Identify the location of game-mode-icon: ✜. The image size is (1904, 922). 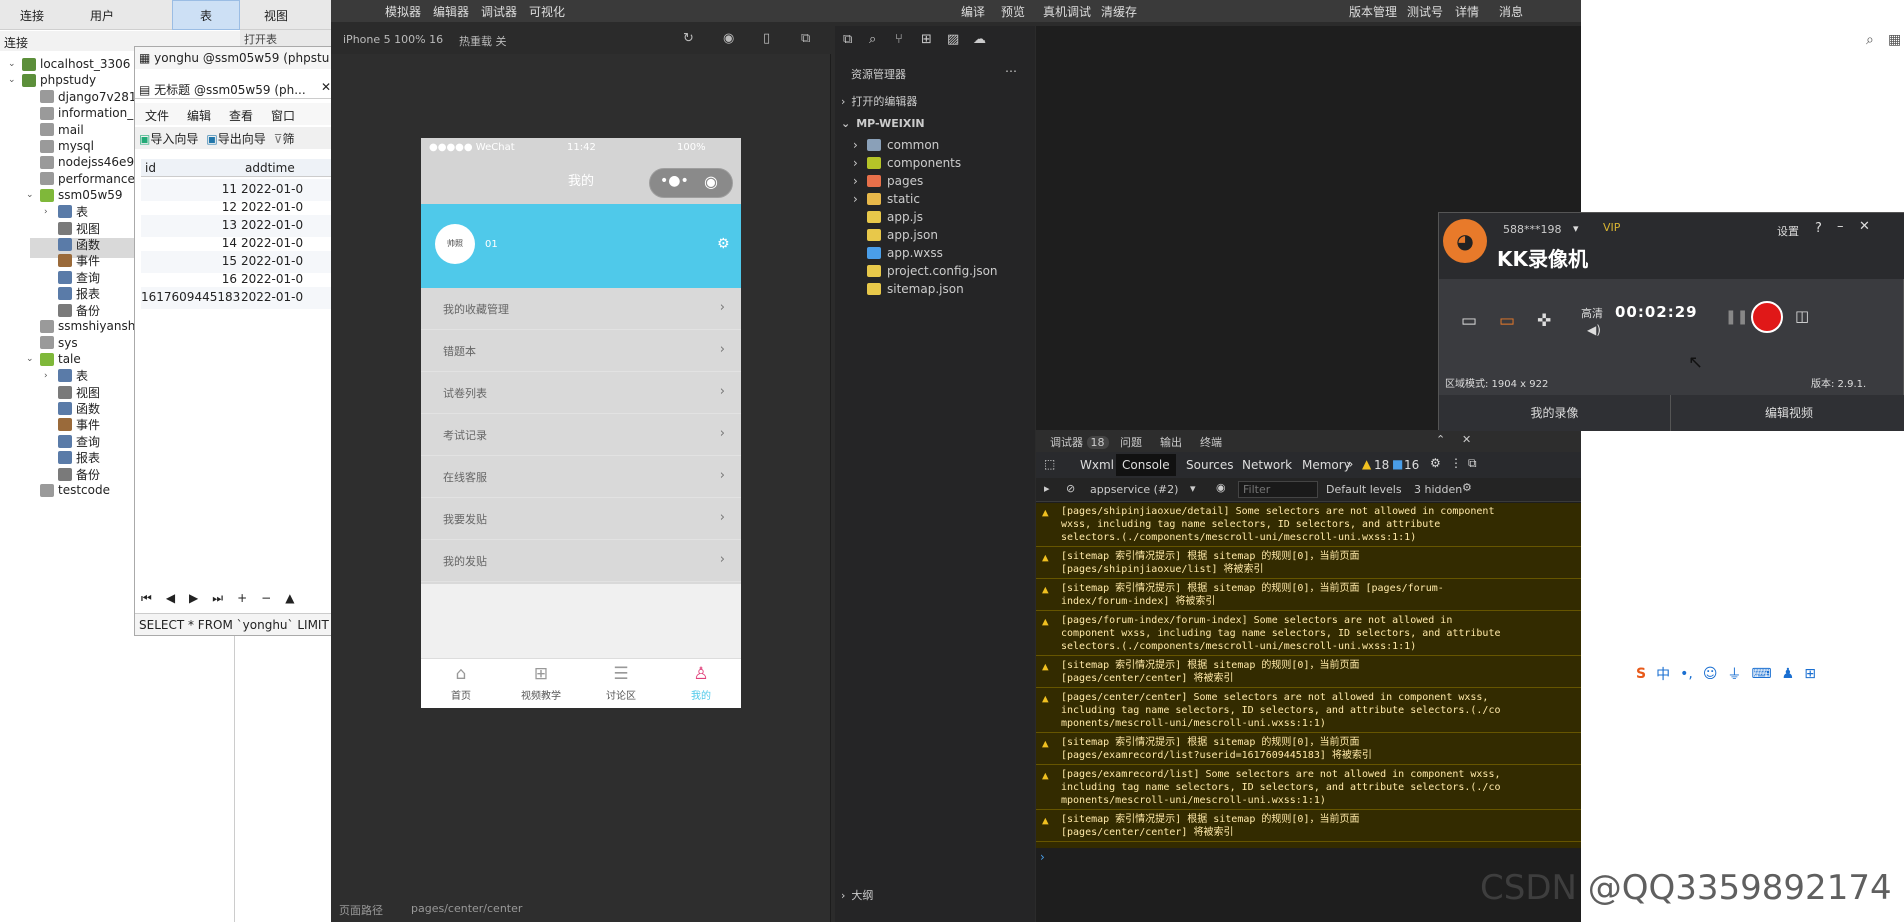
(1544, 321).